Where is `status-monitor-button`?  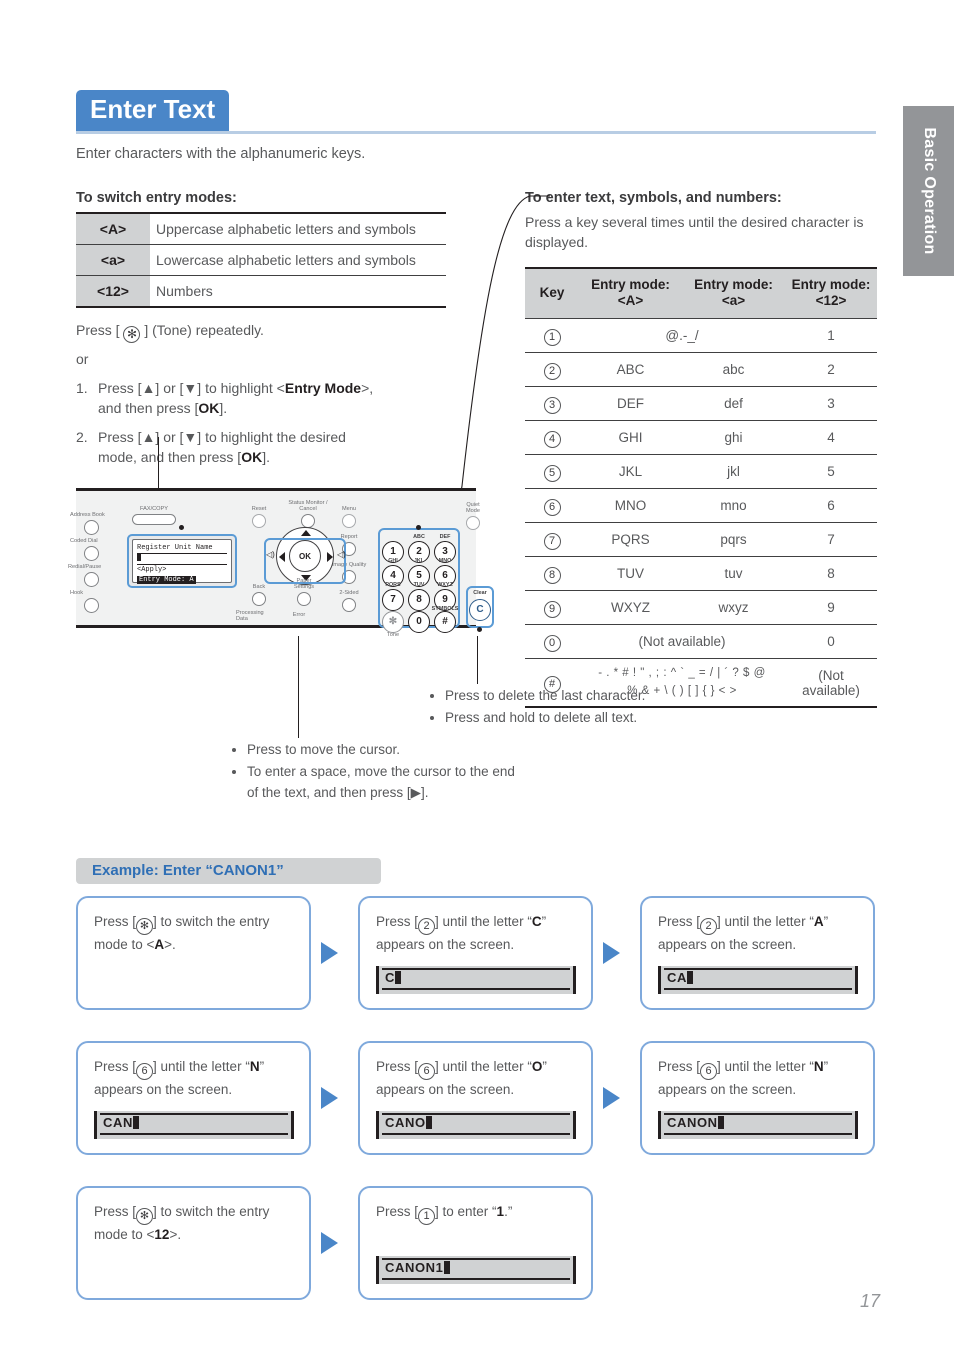 status-monitor-button is located at coordinates (308, 521).